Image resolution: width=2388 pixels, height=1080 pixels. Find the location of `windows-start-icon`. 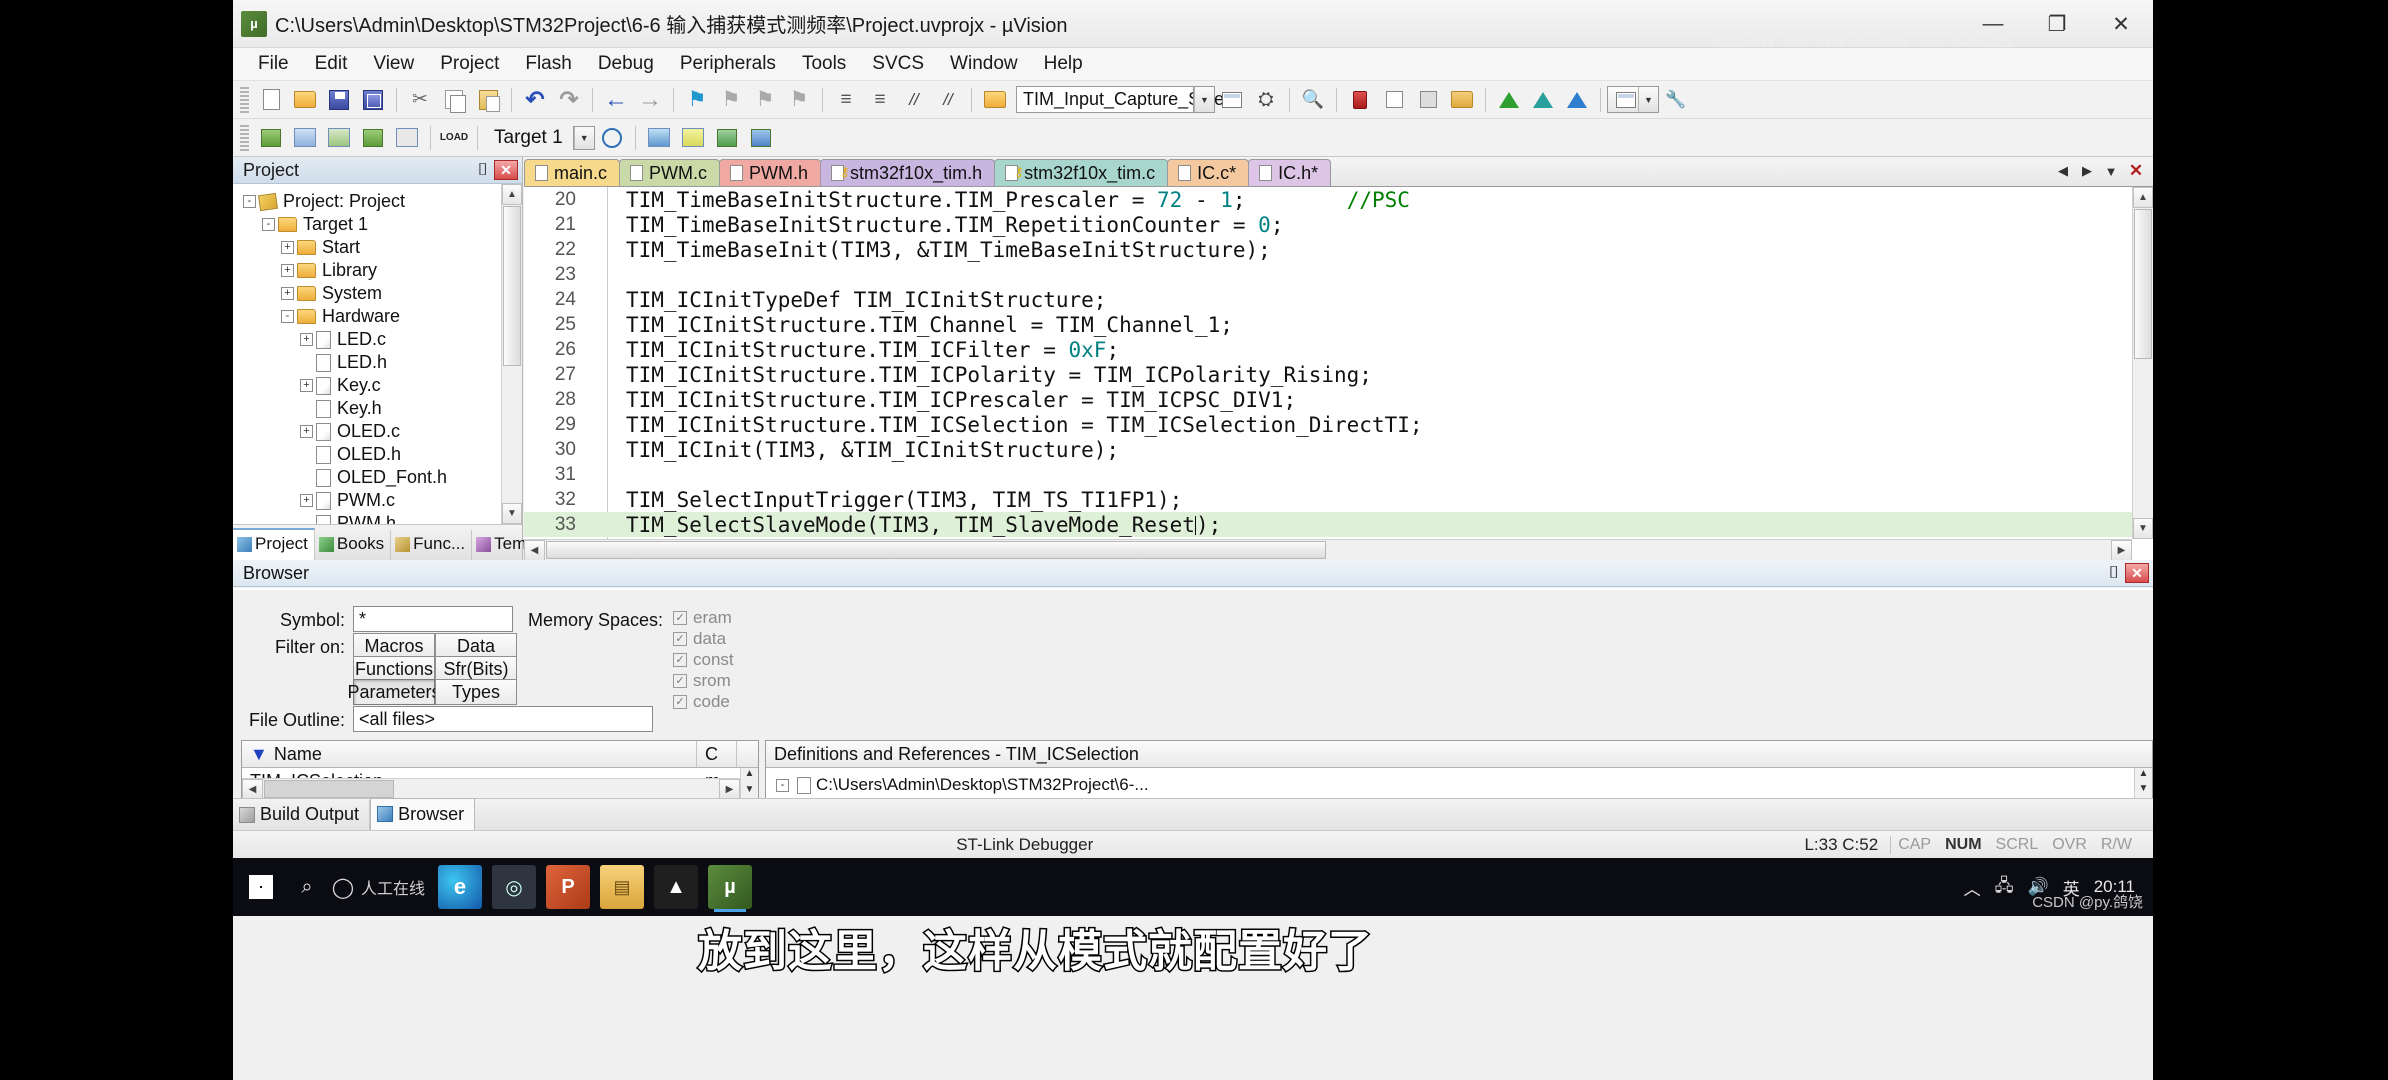

windows-start-icon is located at coordinates (261, 887).